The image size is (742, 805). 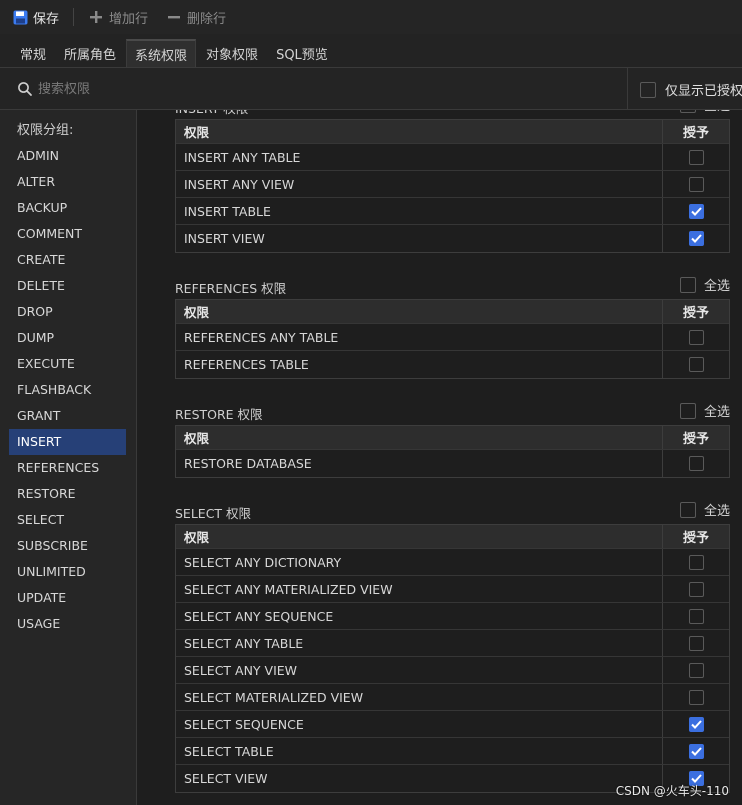 What do you see at coordinates (648, 89) in the screenshot?
I see `only-granted-checkbox` at bounding box center [648, 89].